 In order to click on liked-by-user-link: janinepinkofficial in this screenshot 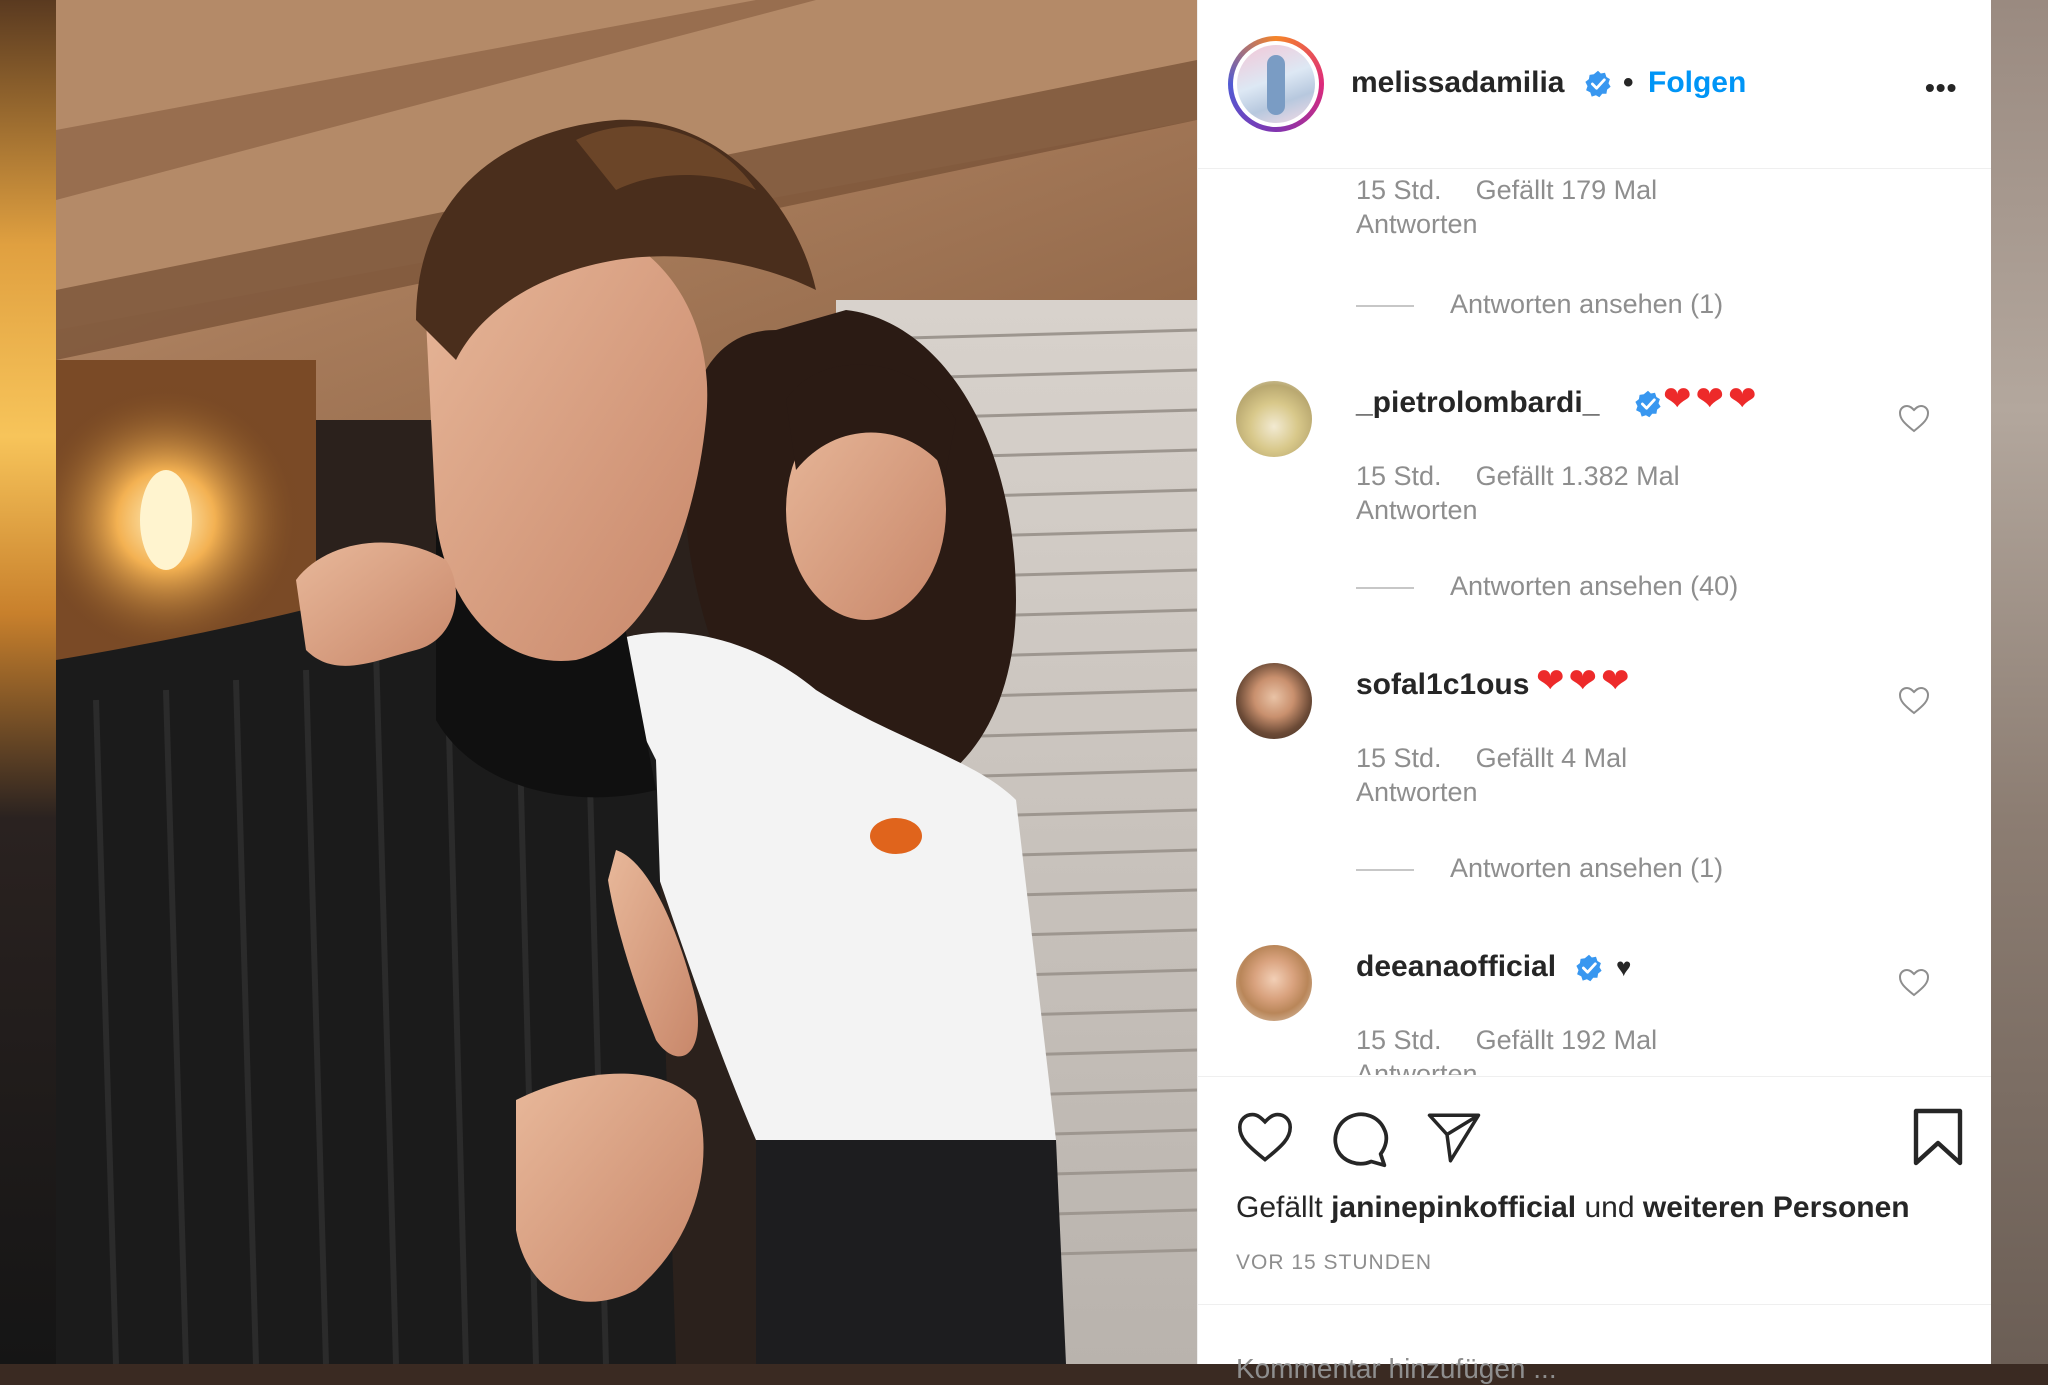, I will do `click(1453, 1207)`.